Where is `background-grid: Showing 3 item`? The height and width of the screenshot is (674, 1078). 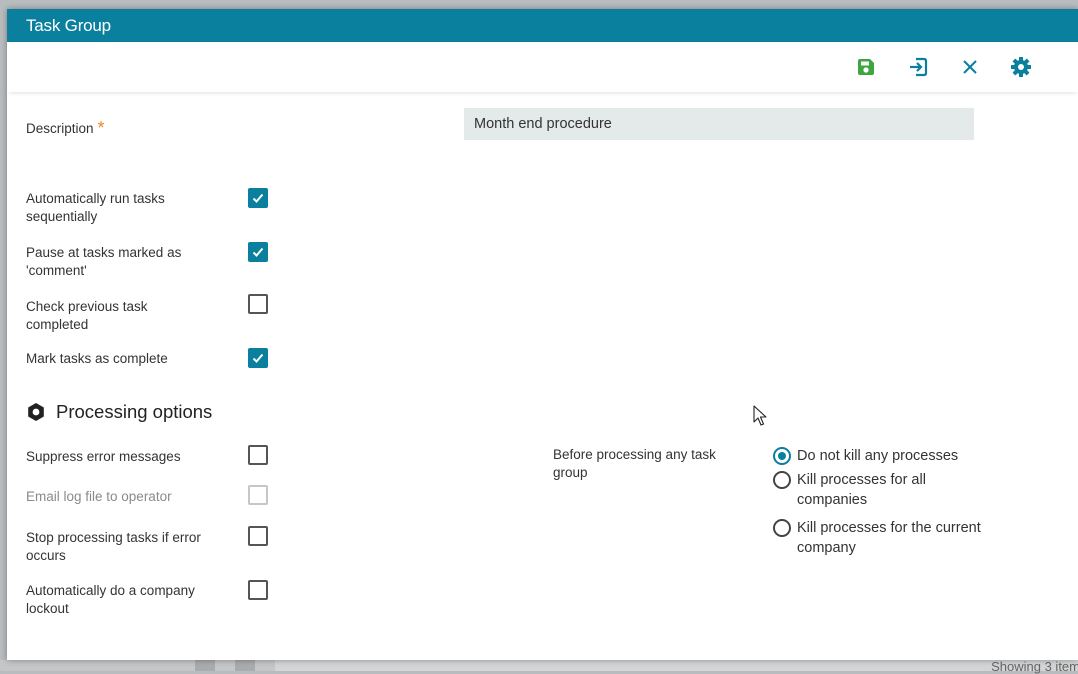 background-grid: Showing 3 item is located at coordinates (539, 666).